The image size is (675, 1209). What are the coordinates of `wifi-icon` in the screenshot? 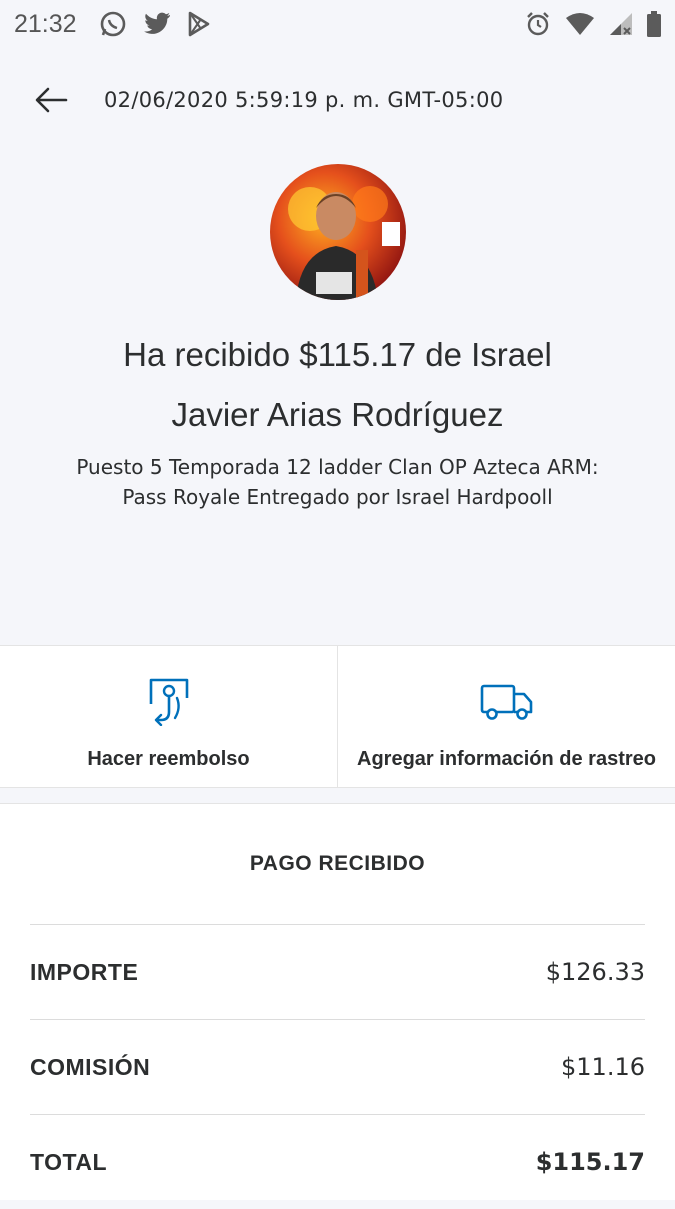 It's located at (580, 24).